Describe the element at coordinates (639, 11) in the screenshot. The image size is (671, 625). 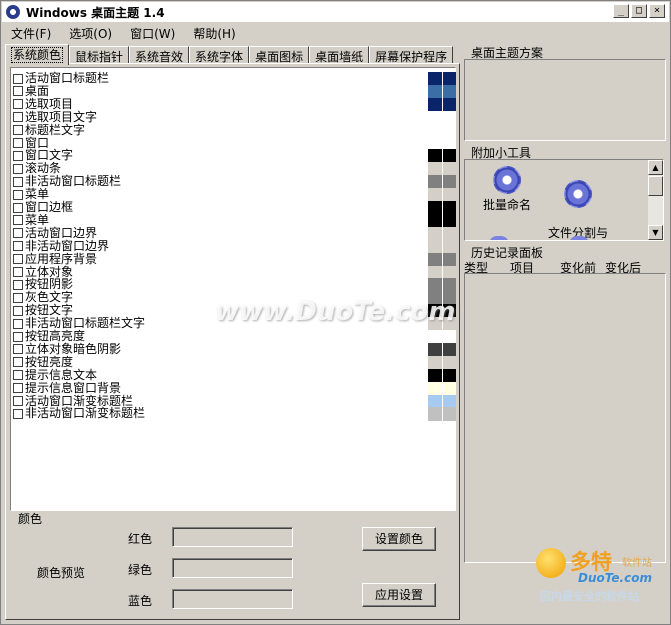
I see `maximize-button: □` at that location.